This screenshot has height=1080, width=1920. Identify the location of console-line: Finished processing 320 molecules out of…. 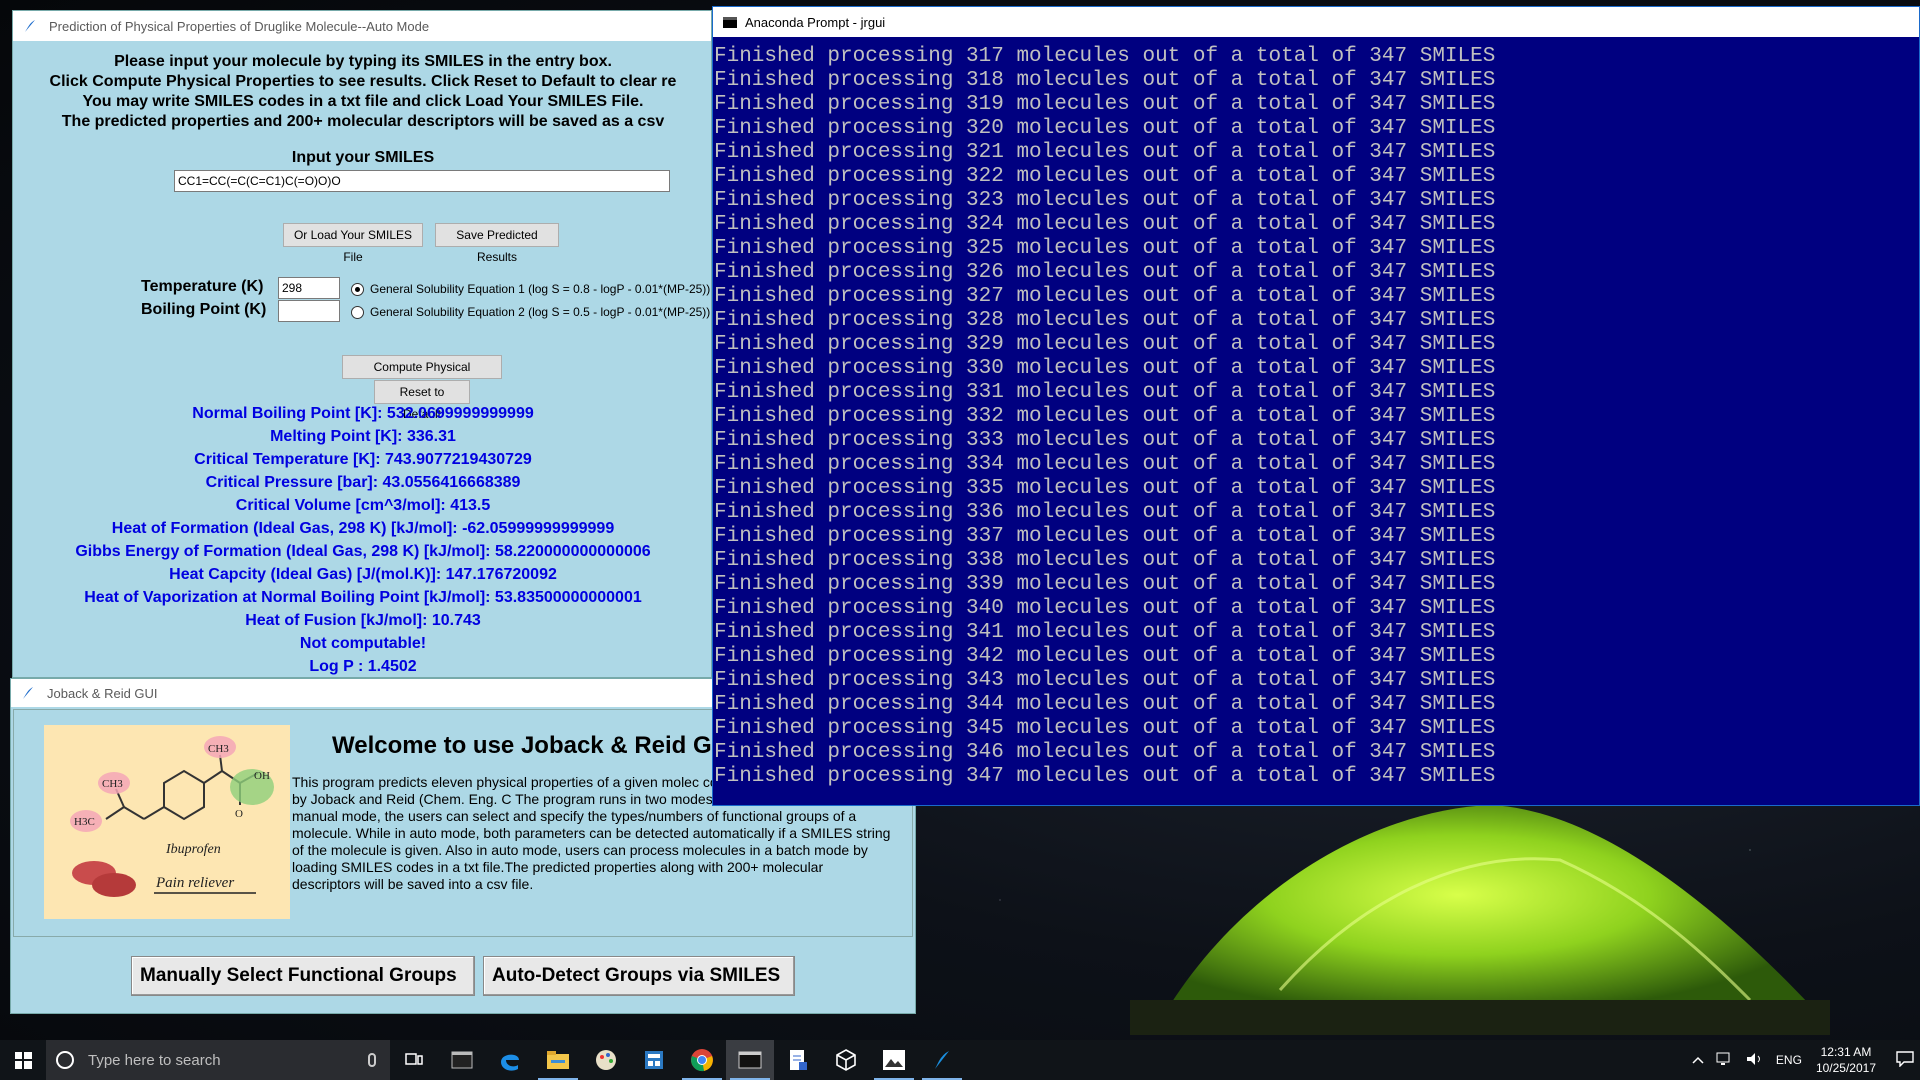
(1105, 128).